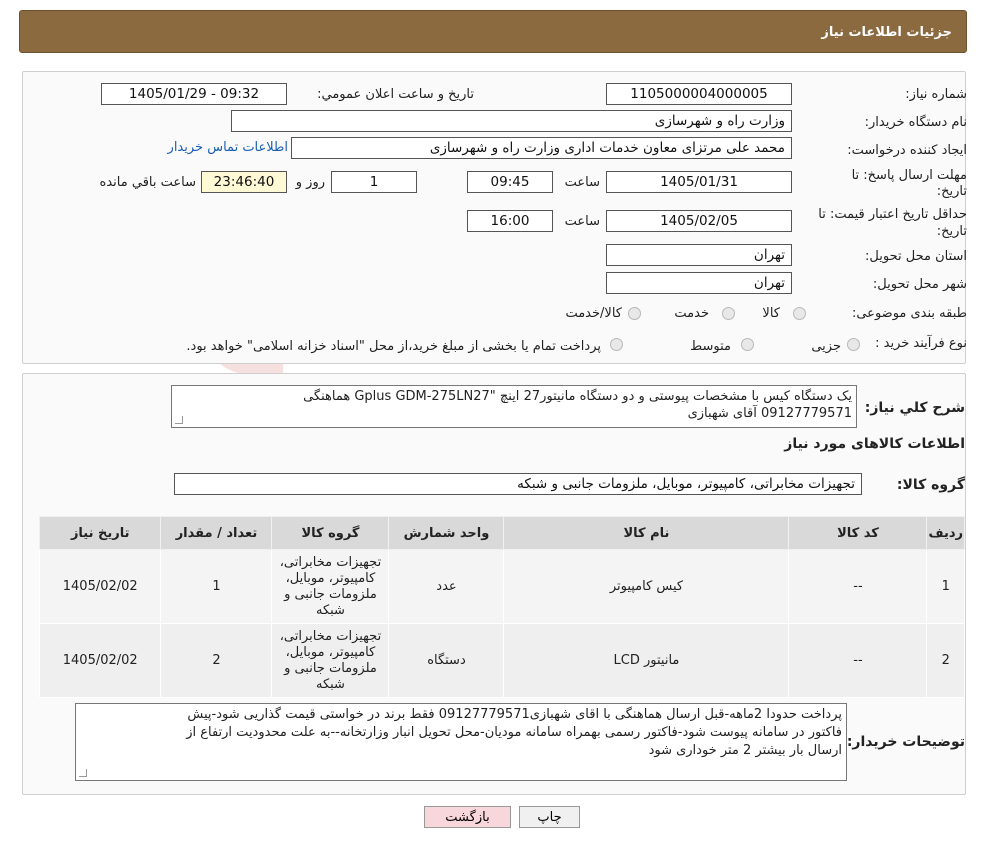 The image size is (985, 850). What do you see at coordinates (699, 283) in the screenshot?
I see `city-field: تهران` at bounding box center [699, 283].